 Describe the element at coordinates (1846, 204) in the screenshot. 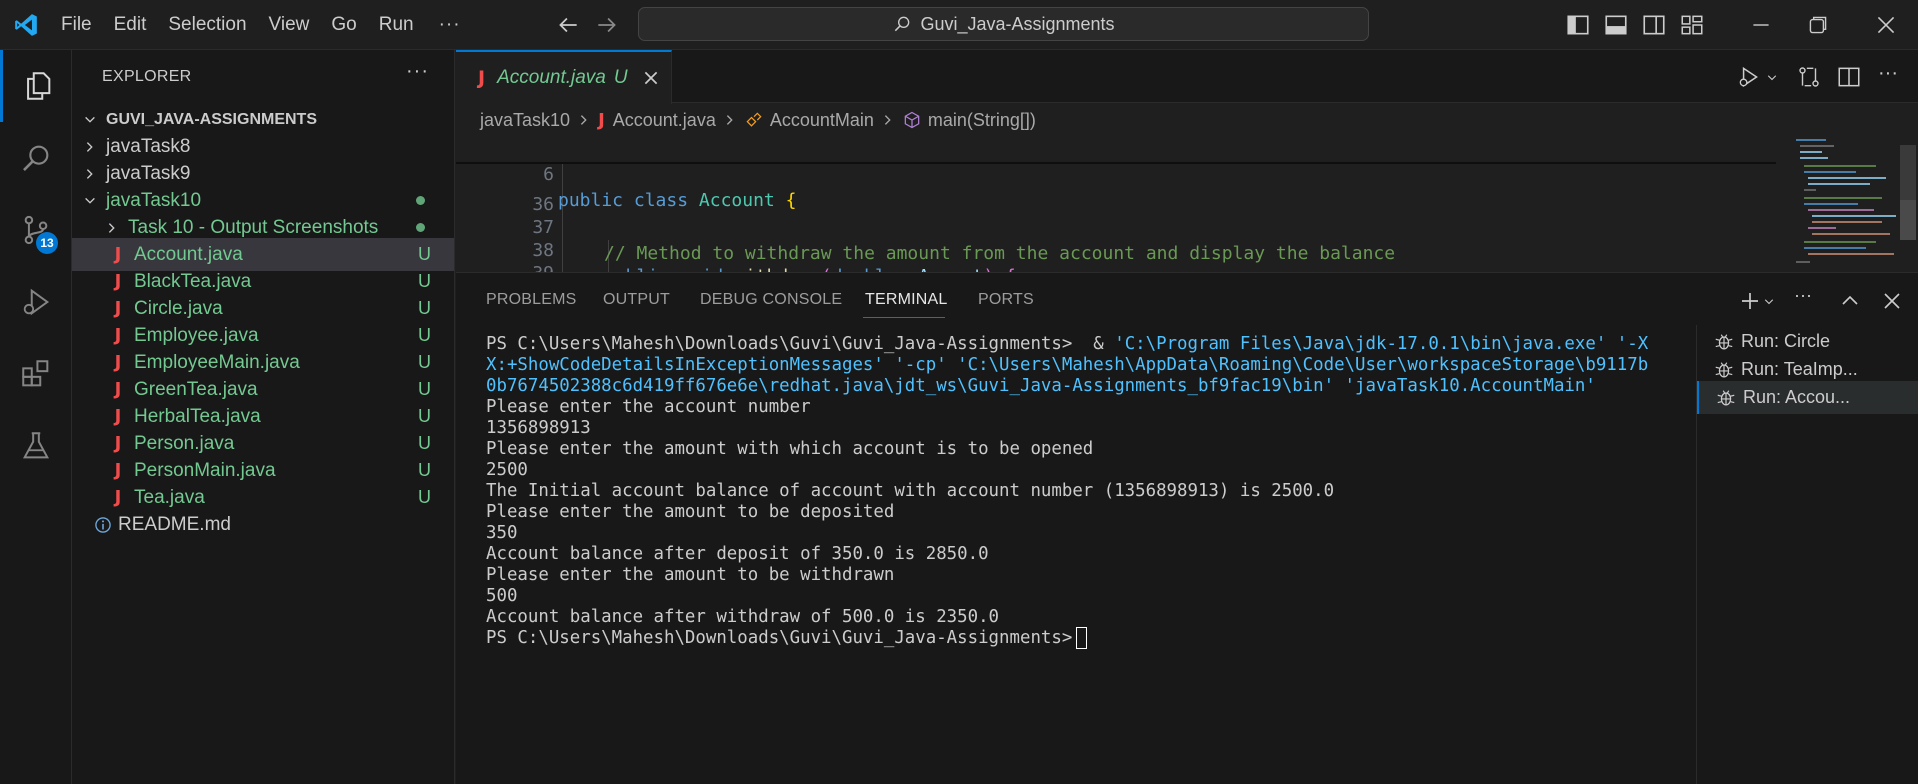

I see `minimap` at that location.